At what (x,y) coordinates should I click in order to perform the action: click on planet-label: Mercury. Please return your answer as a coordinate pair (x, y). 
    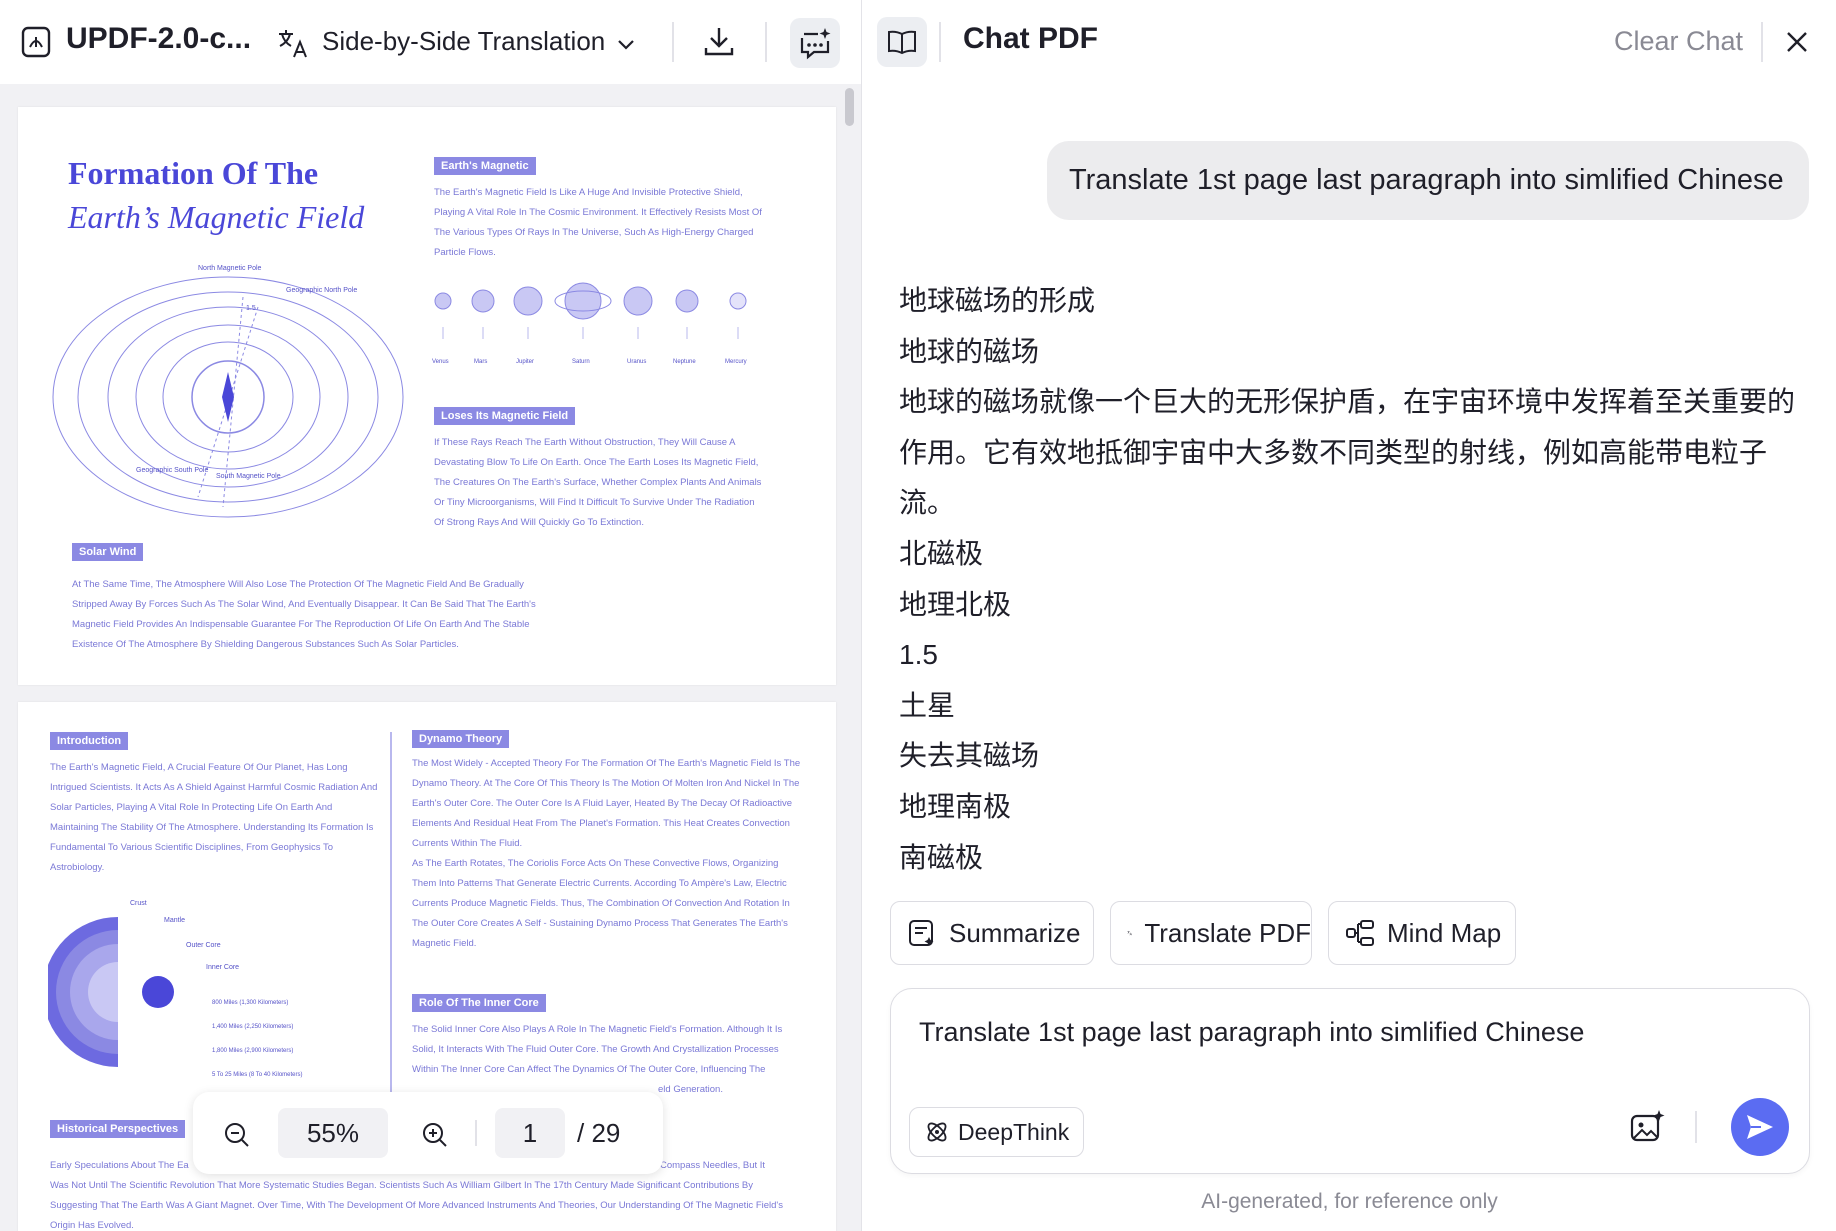
    Looking at the image, I should click on (736, 362).